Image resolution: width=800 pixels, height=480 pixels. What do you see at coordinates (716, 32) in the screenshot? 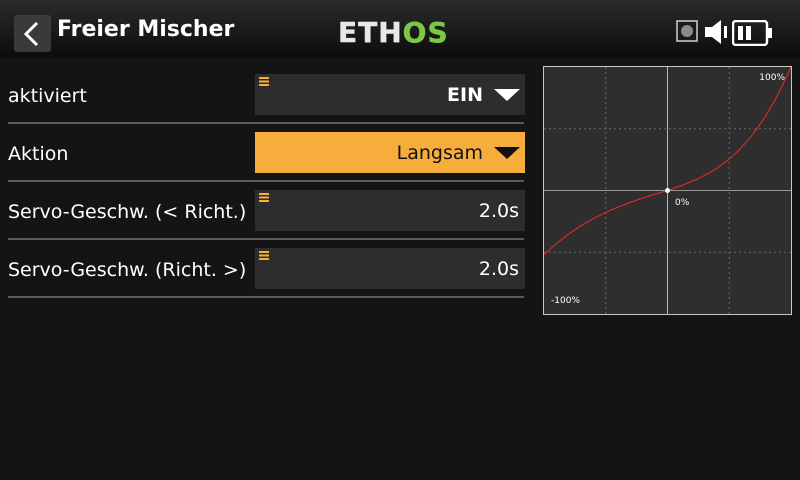
I see `speaker-icon` at bounding box center [716, 32].